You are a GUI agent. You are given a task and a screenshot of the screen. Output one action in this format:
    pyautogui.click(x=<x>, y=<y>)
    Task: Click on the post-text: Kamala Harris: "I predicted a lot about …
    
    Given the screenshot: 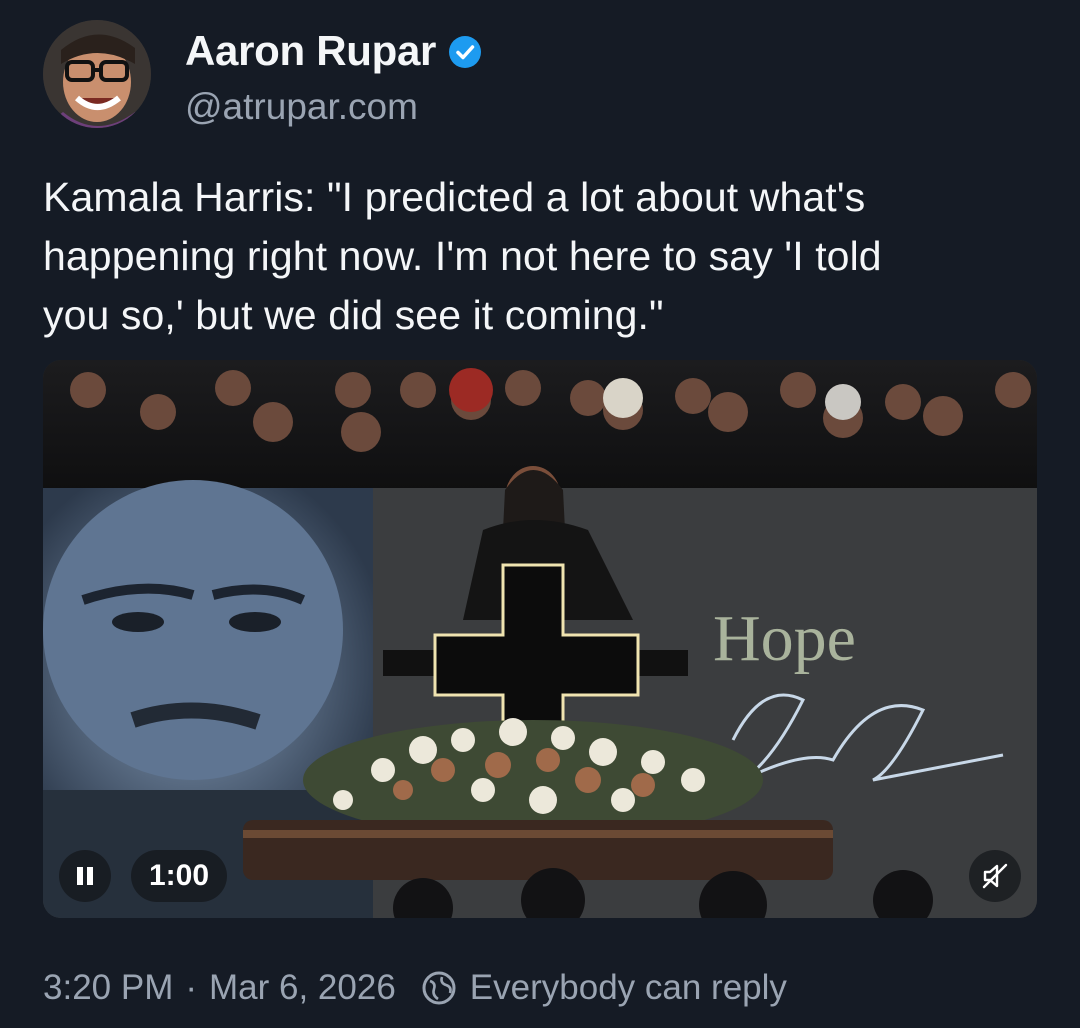 What is the action you would take?
    pyautogui.click(x=462, y=256)
    